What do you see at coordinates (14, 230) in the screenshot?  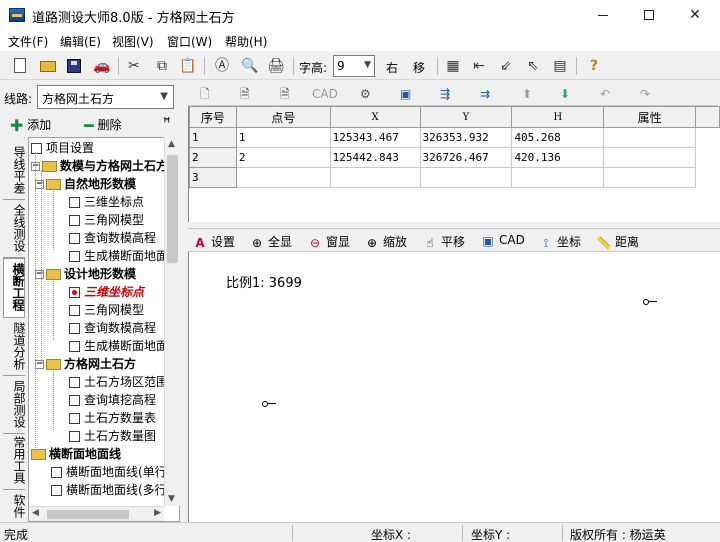 I see `tab-full-survey: 全线测设` at bounding box center [14, 230].